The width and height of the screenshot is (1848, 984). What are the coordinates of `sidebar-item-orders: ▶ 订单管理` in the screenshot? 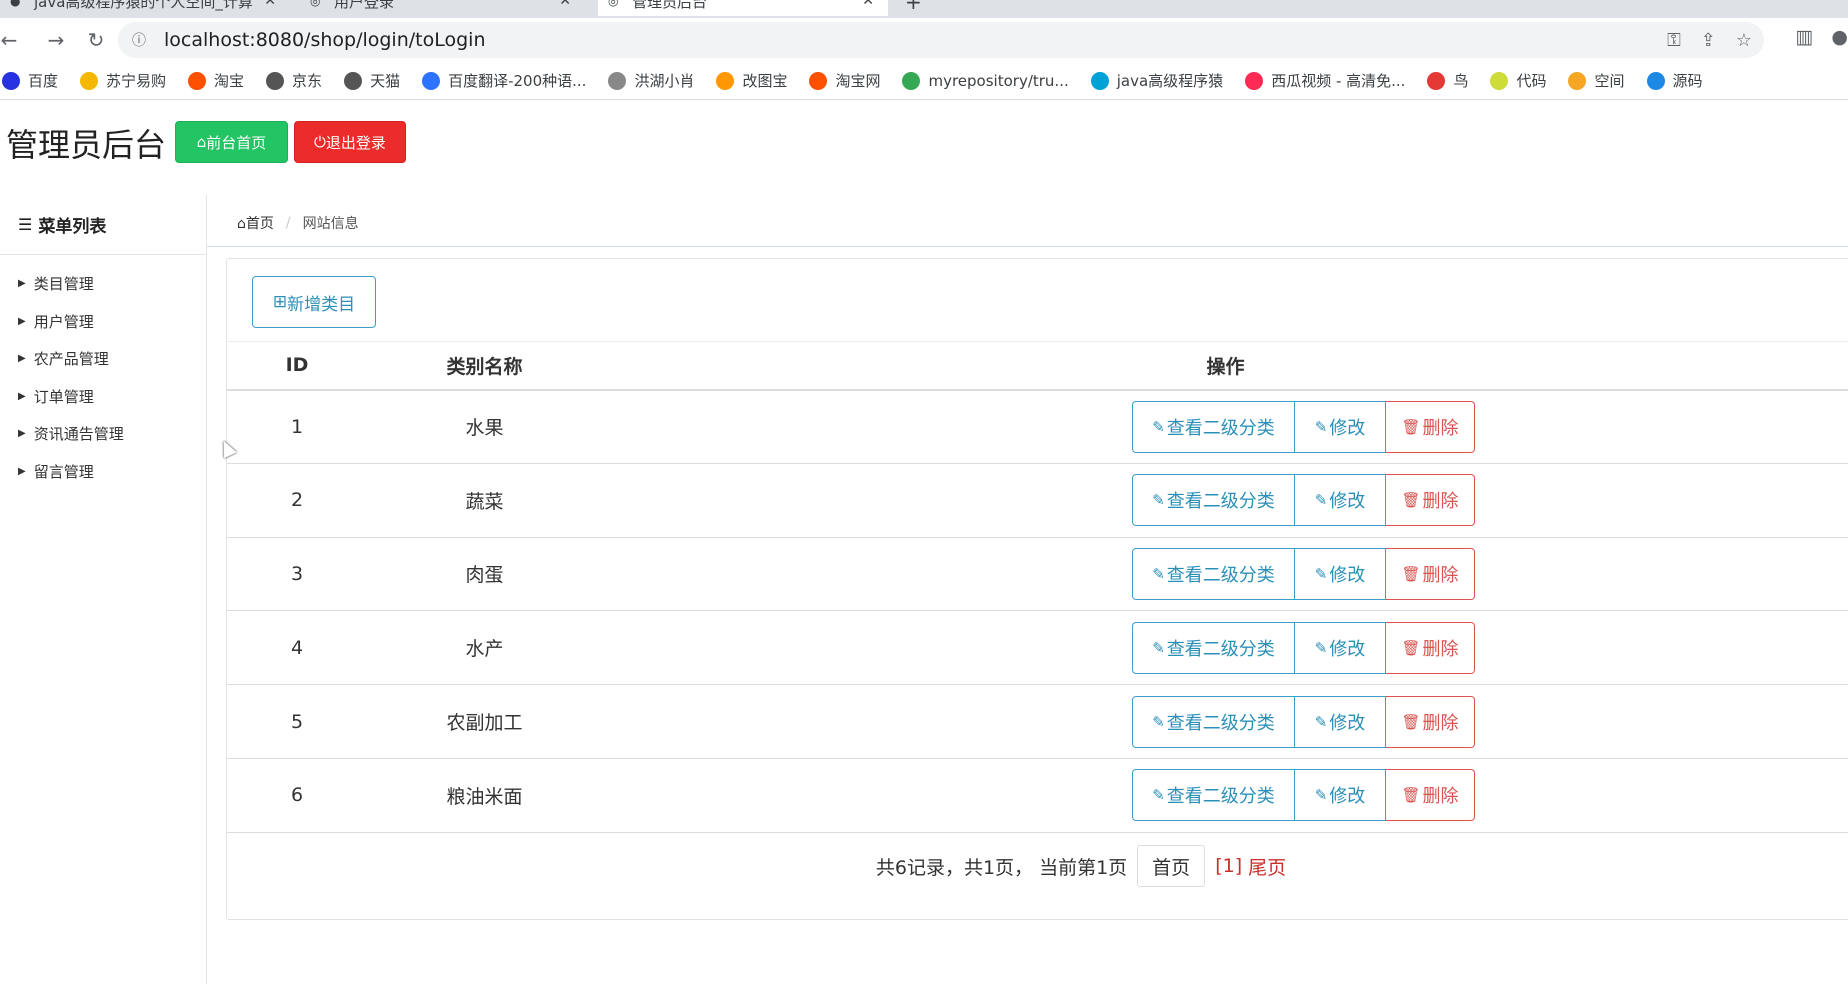 It's located at (103, 397).